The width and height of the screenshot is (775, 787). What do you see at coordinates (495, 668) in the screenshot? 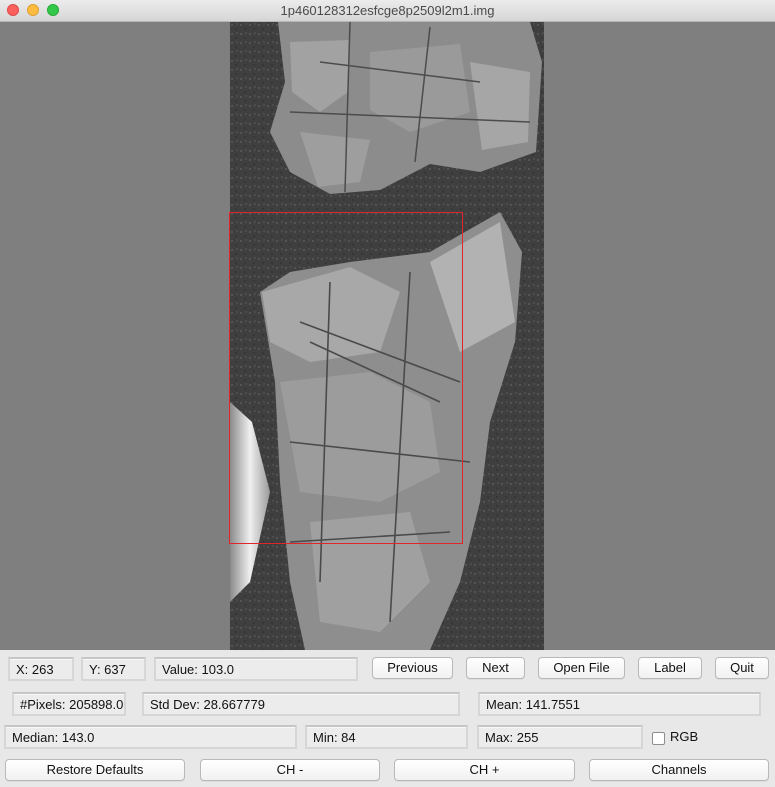
I see `next-button: Next` at bounding box center [495, 668].